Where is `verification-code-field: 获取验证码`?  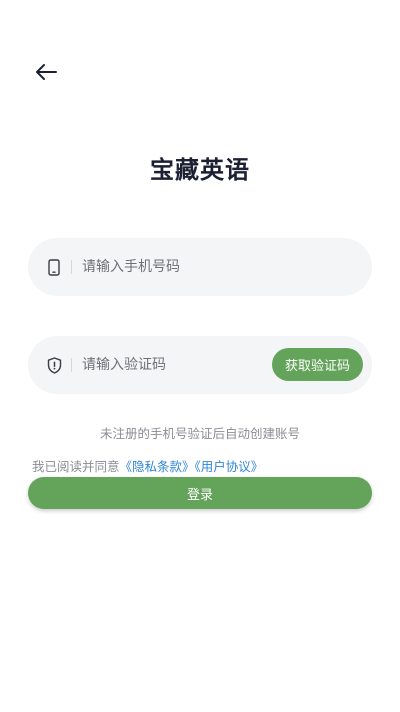
verification-code-field: 获取验证码 is located at coordinates (200, 365).